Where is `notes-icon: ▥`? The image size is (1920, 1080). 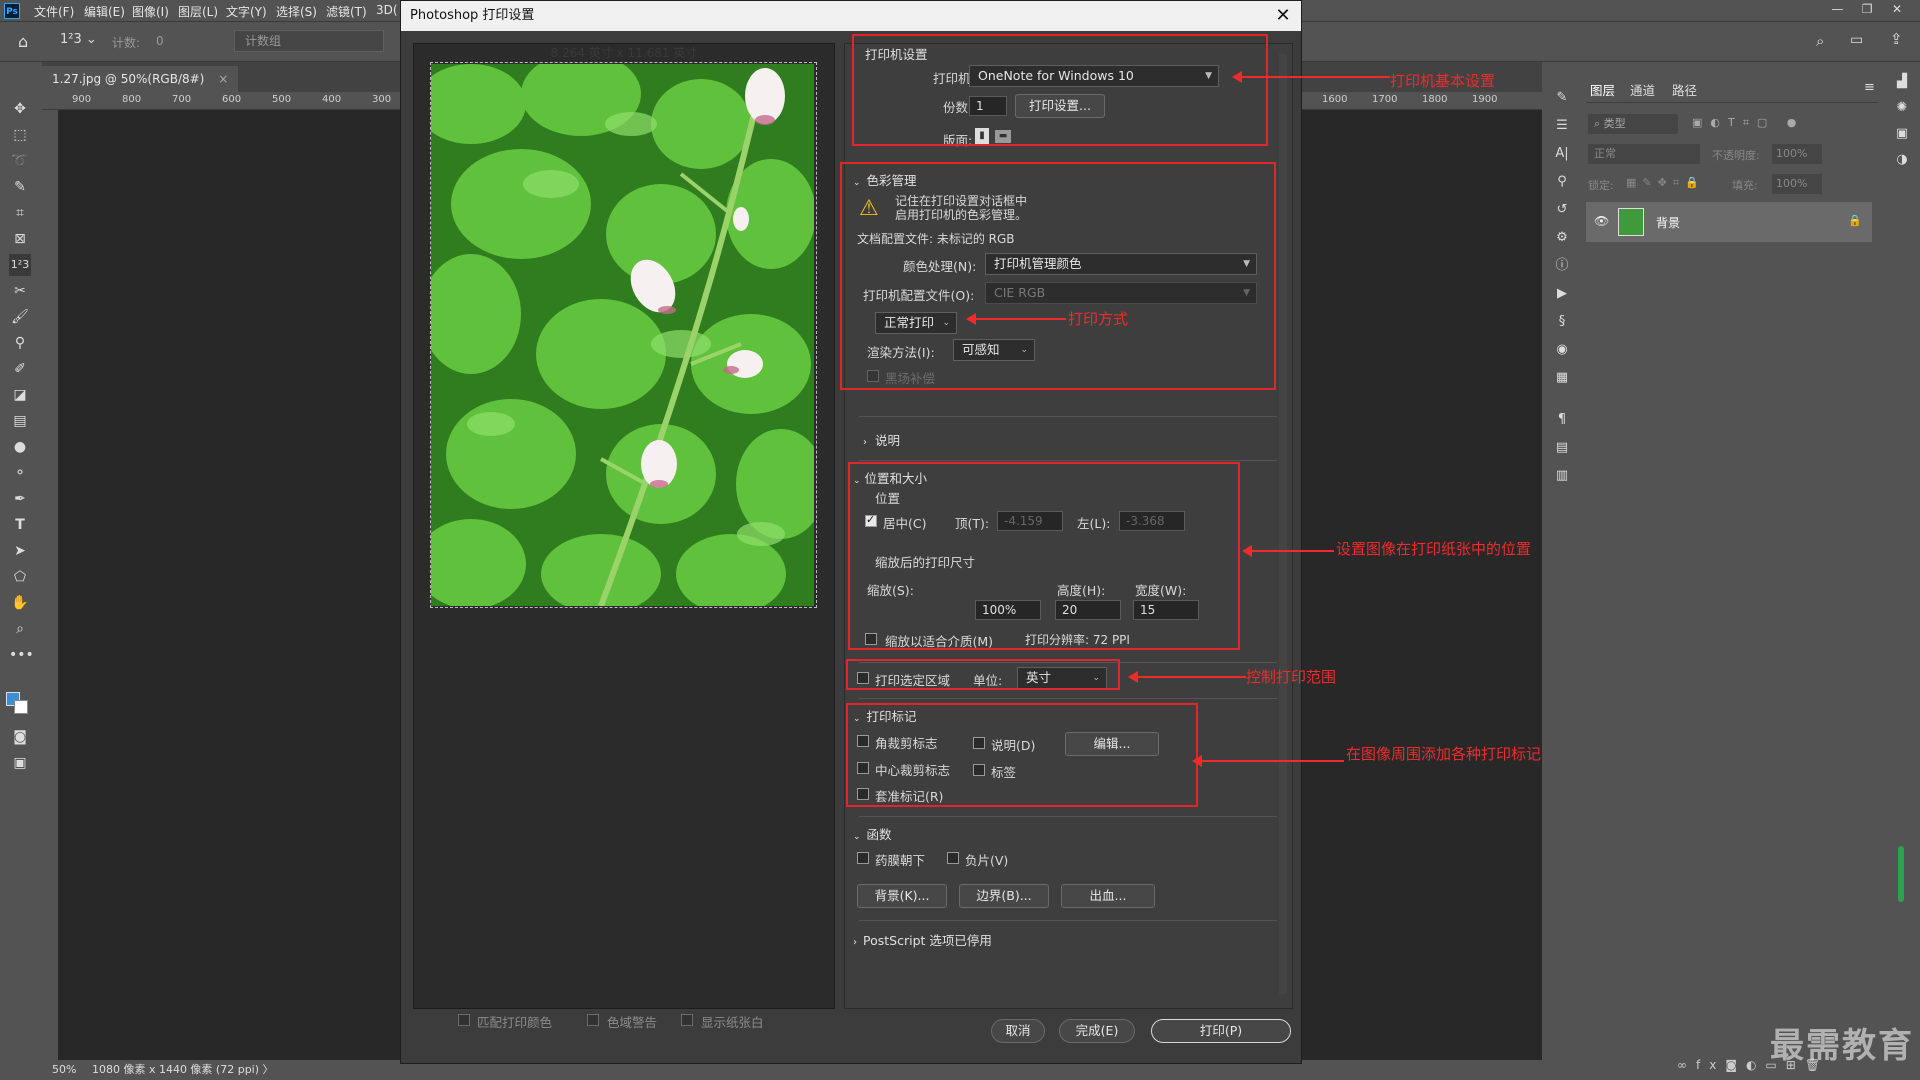 notes-icon: ▥ is located at coordinates (1562, 476).